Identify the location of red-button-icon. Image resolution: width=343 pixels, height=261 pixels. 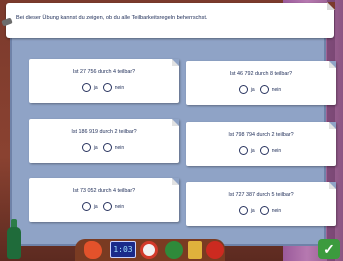
(215, 250).